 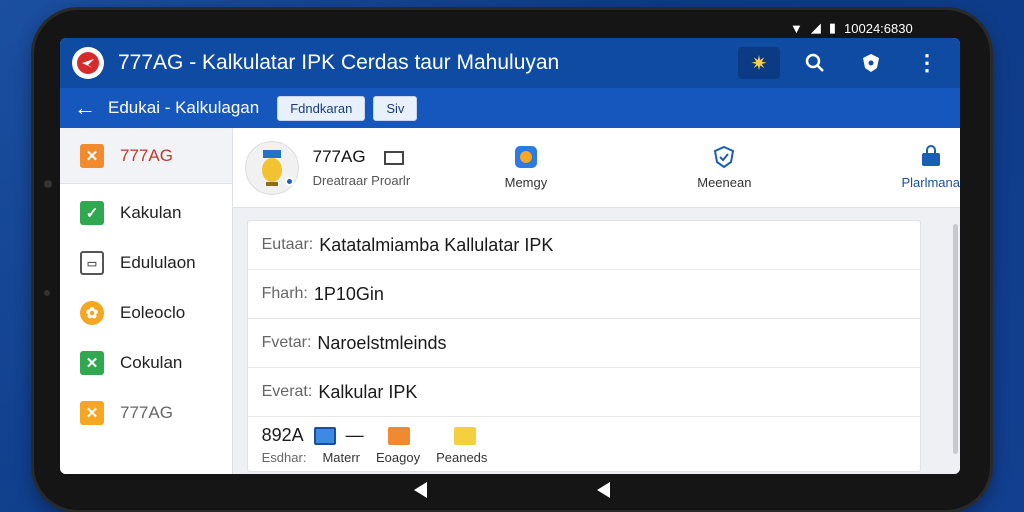 I want to click on sidebar-item-777ag-2: ✕ 777AG, so click(x=146, y=413).